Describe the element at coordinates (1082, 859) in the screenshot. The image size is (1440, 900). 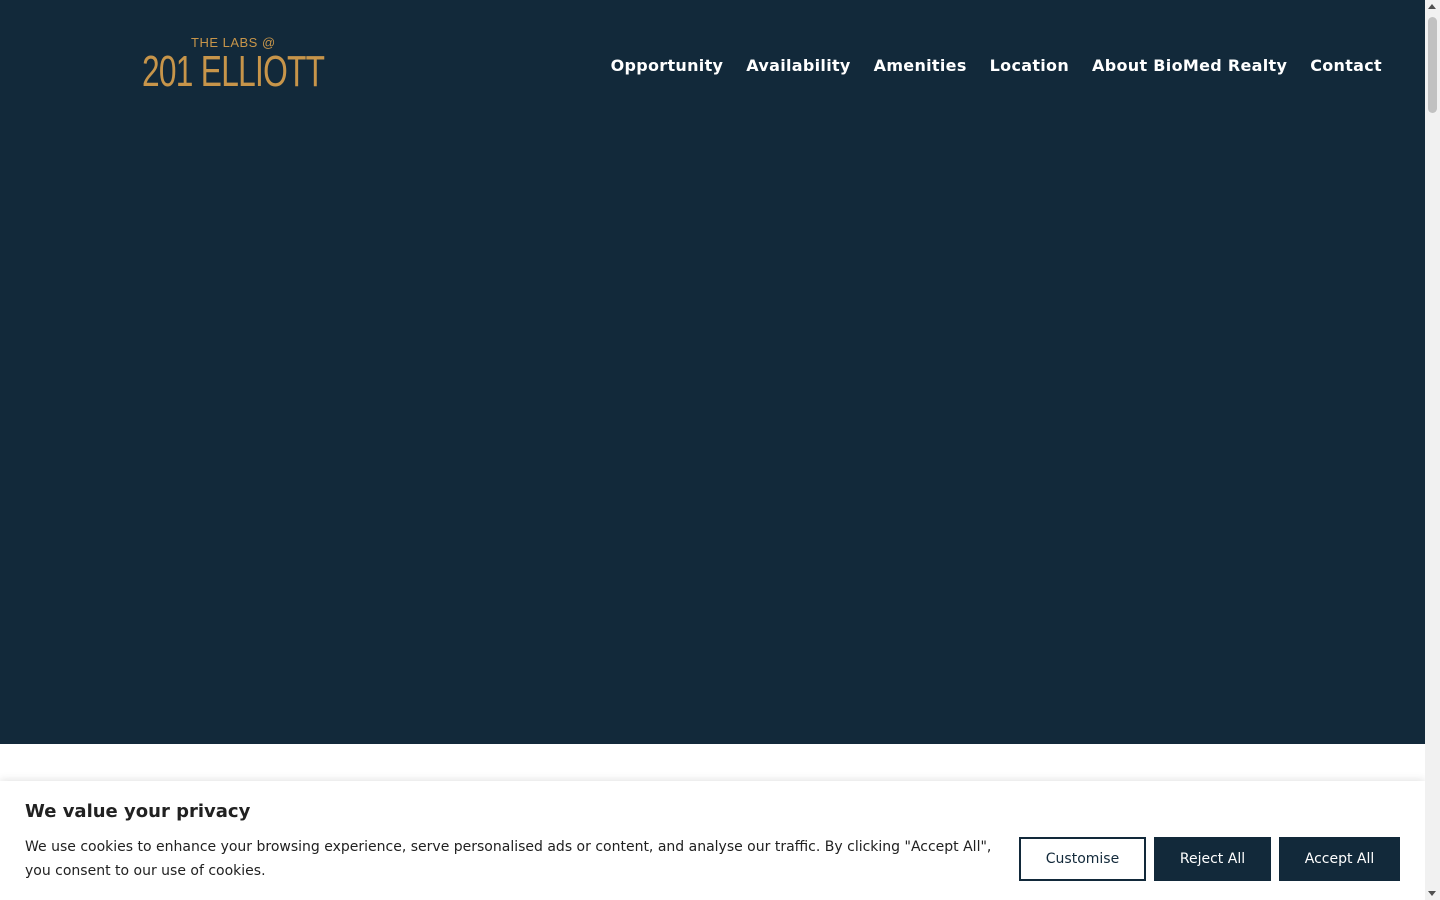
I see `customise-button: Customise` at that location.